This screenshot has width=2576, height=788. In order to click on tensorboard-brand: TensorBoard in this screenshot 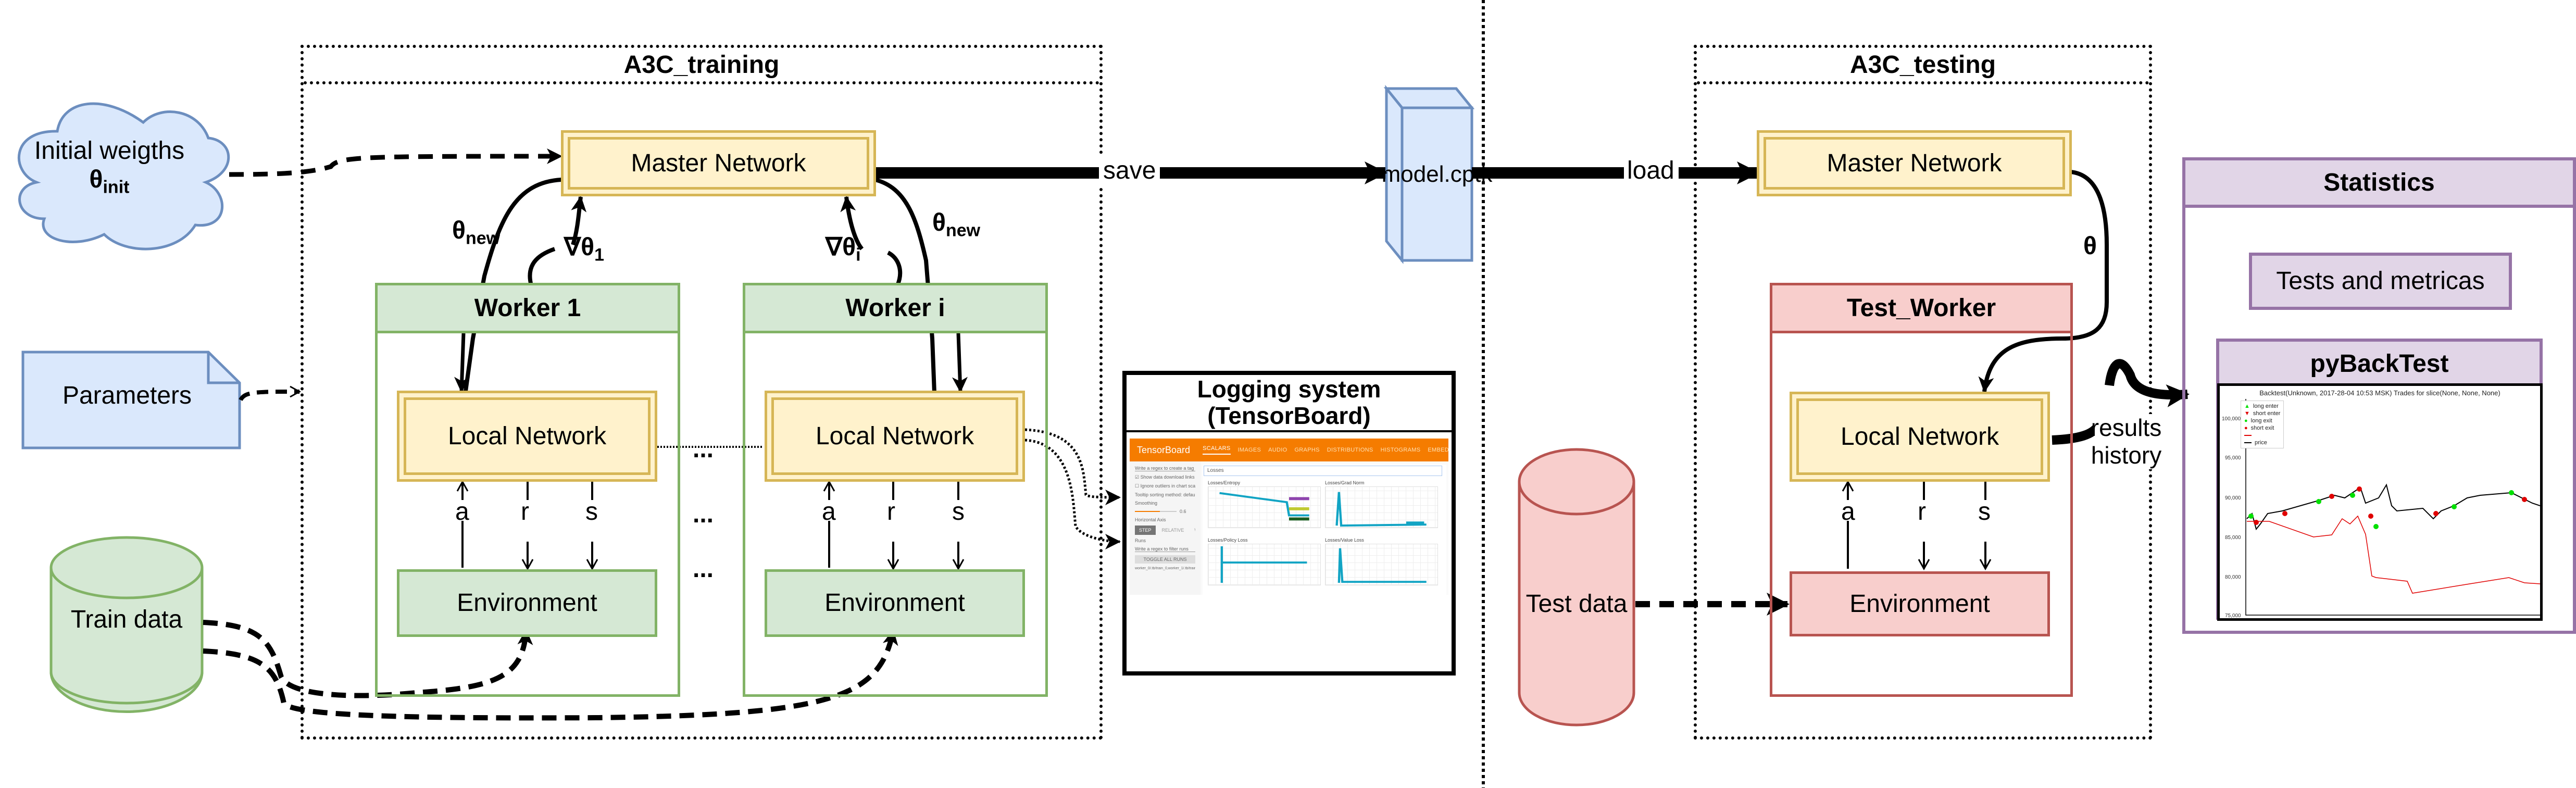, I will do `click(1164, 449)`.